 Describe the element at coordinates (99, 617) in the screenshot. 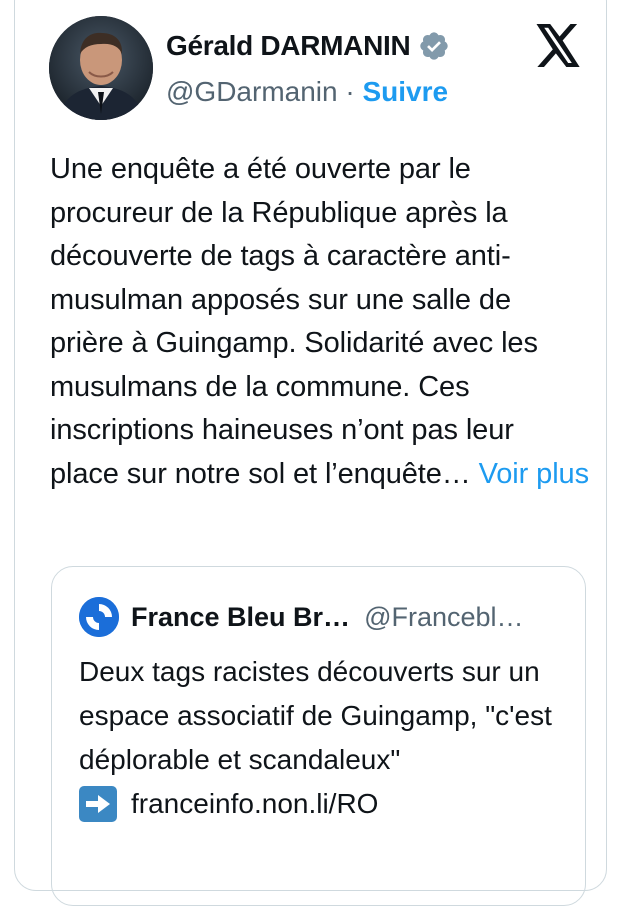

I see `france-bleu-logo-icon` at that location.